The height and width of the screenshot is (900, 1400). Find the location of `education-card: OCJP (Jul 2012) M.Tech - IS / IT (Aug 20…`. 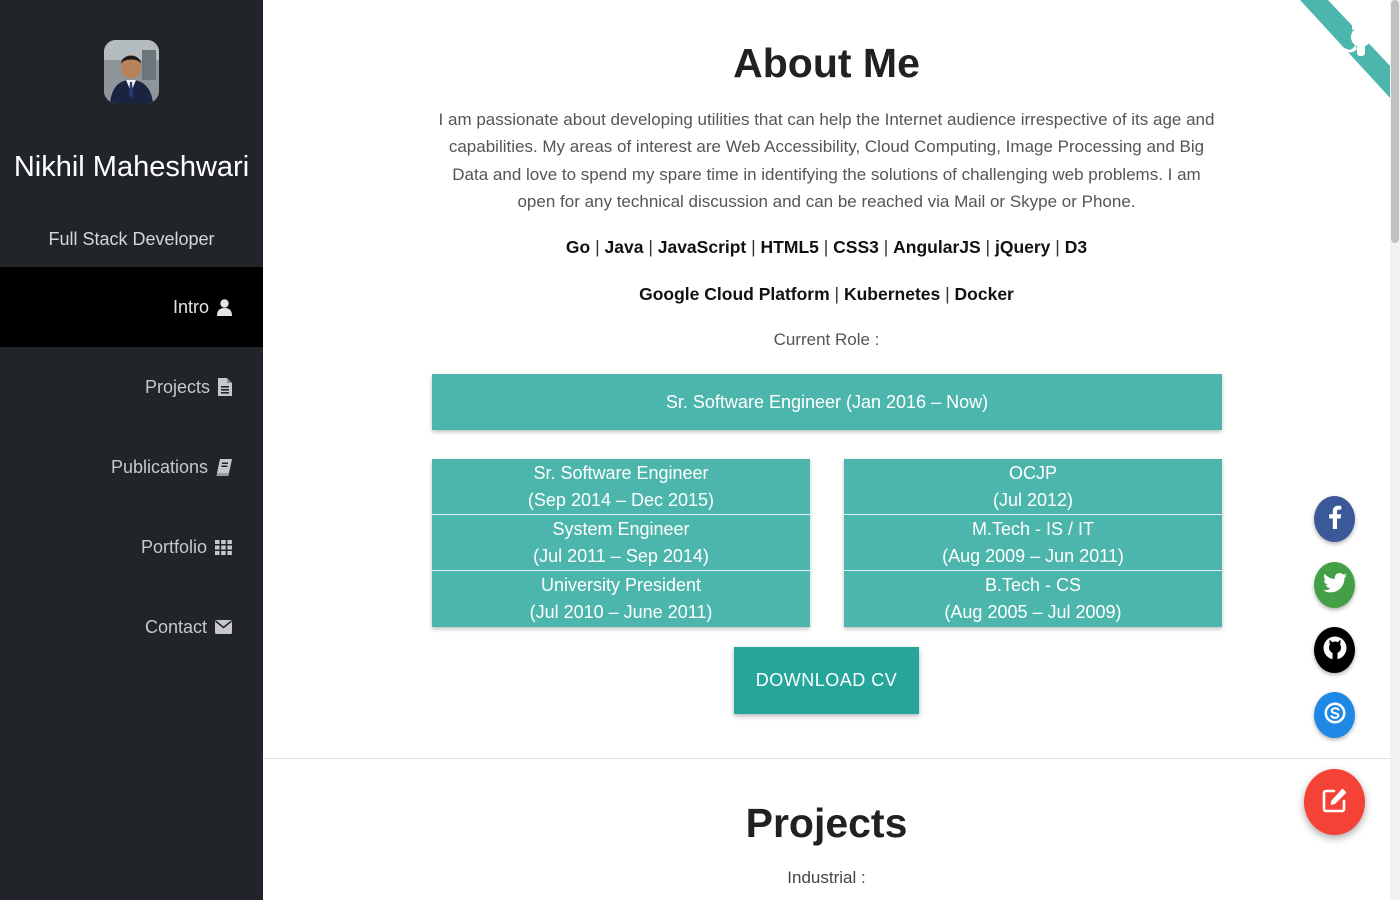

education-card: OCJP (Jul 2012) M.Tech - IS / IT (Aug 20… is located at coordinates (1033, 543).